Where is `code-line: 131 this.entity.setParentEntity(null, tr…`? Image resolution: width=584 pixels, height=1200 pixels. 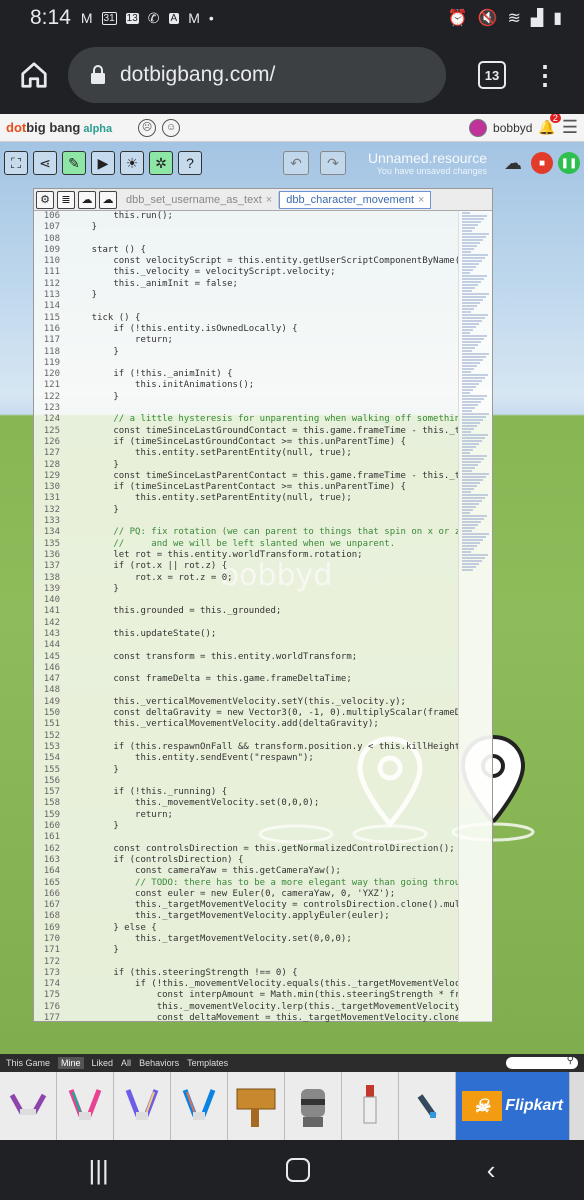
code-line: 131 this.entity.setParentEntity(null, tr… is located at coordinates (246, 498).